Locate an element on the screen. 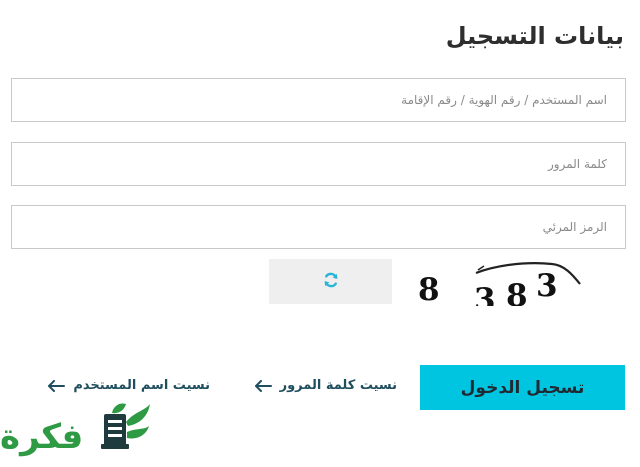 This screenshot has width=640, height=467. brand-logo: فكرة is located at coordinates (77, 431).